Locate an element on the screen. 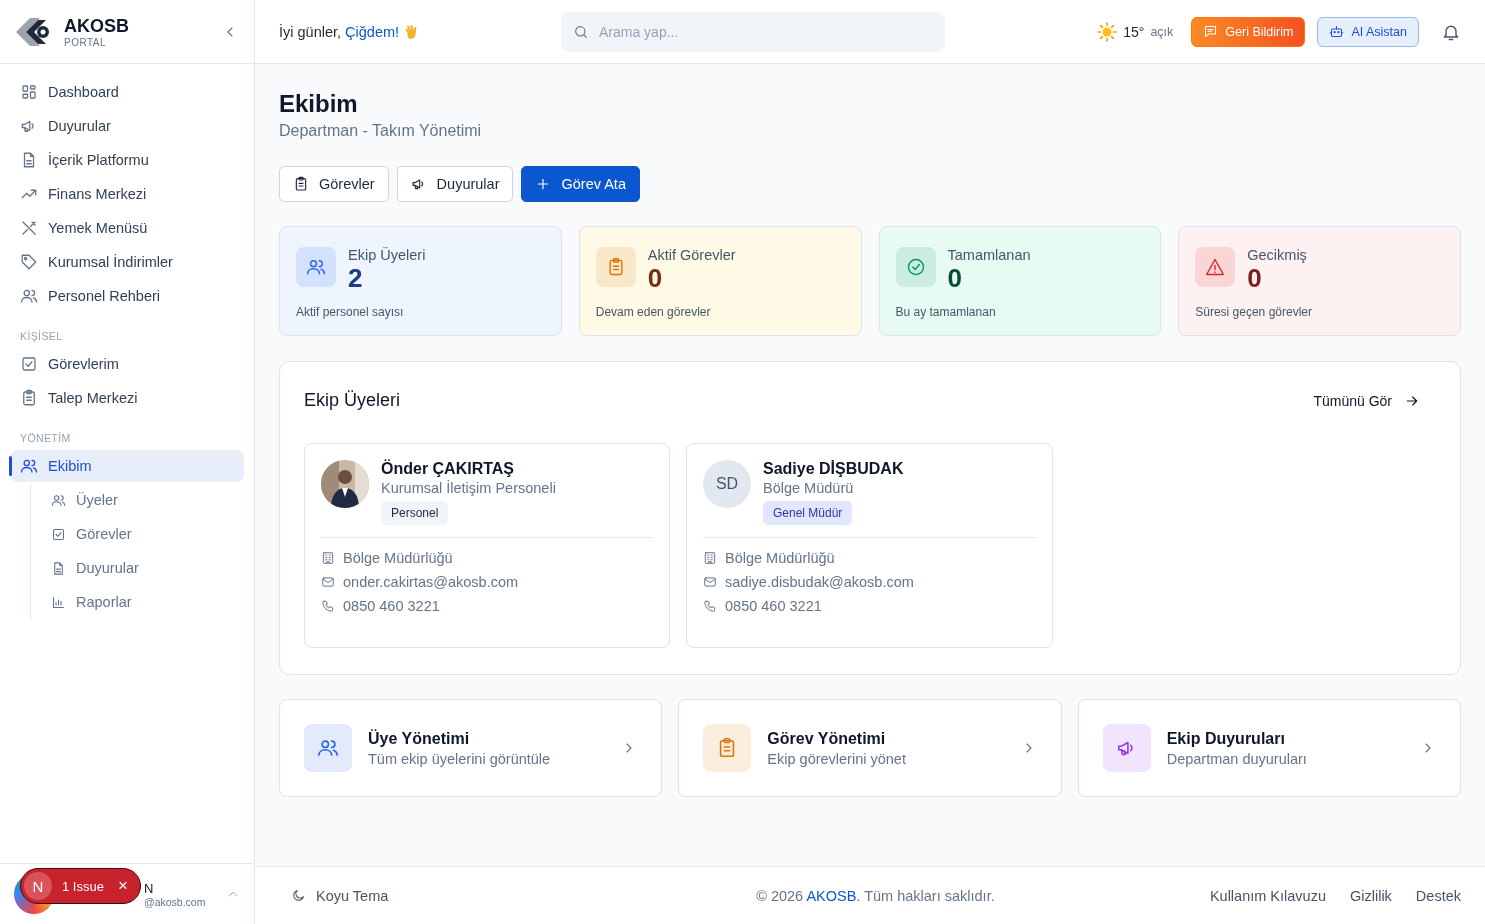 This screenshot has width=1485, height=924. action-button: Duyurular is located at coordinates (455, 184).